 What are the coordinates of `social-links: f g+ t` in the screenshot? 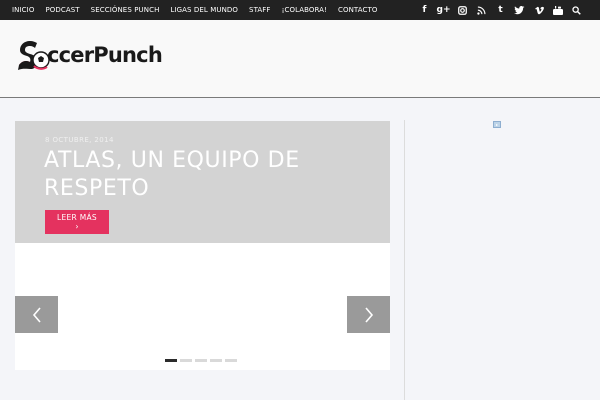 It's located at (500, 10).